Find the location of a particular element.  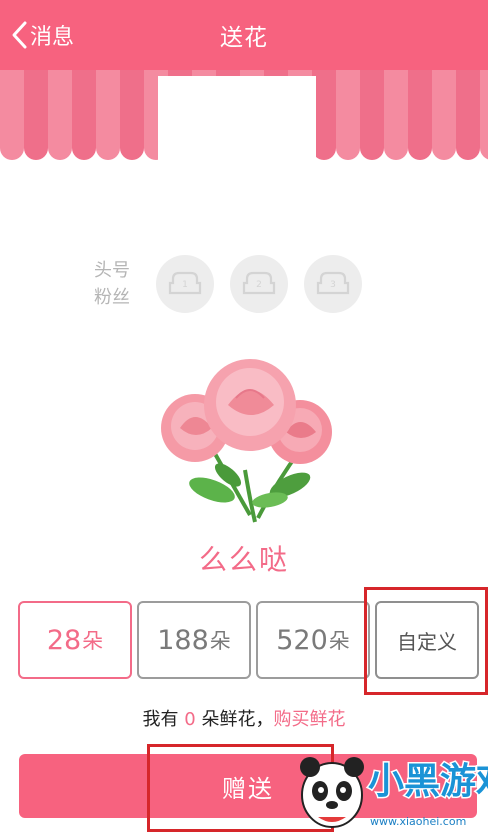

sofa-rank-3-icon: 3 is located at coordinates (333, 283).